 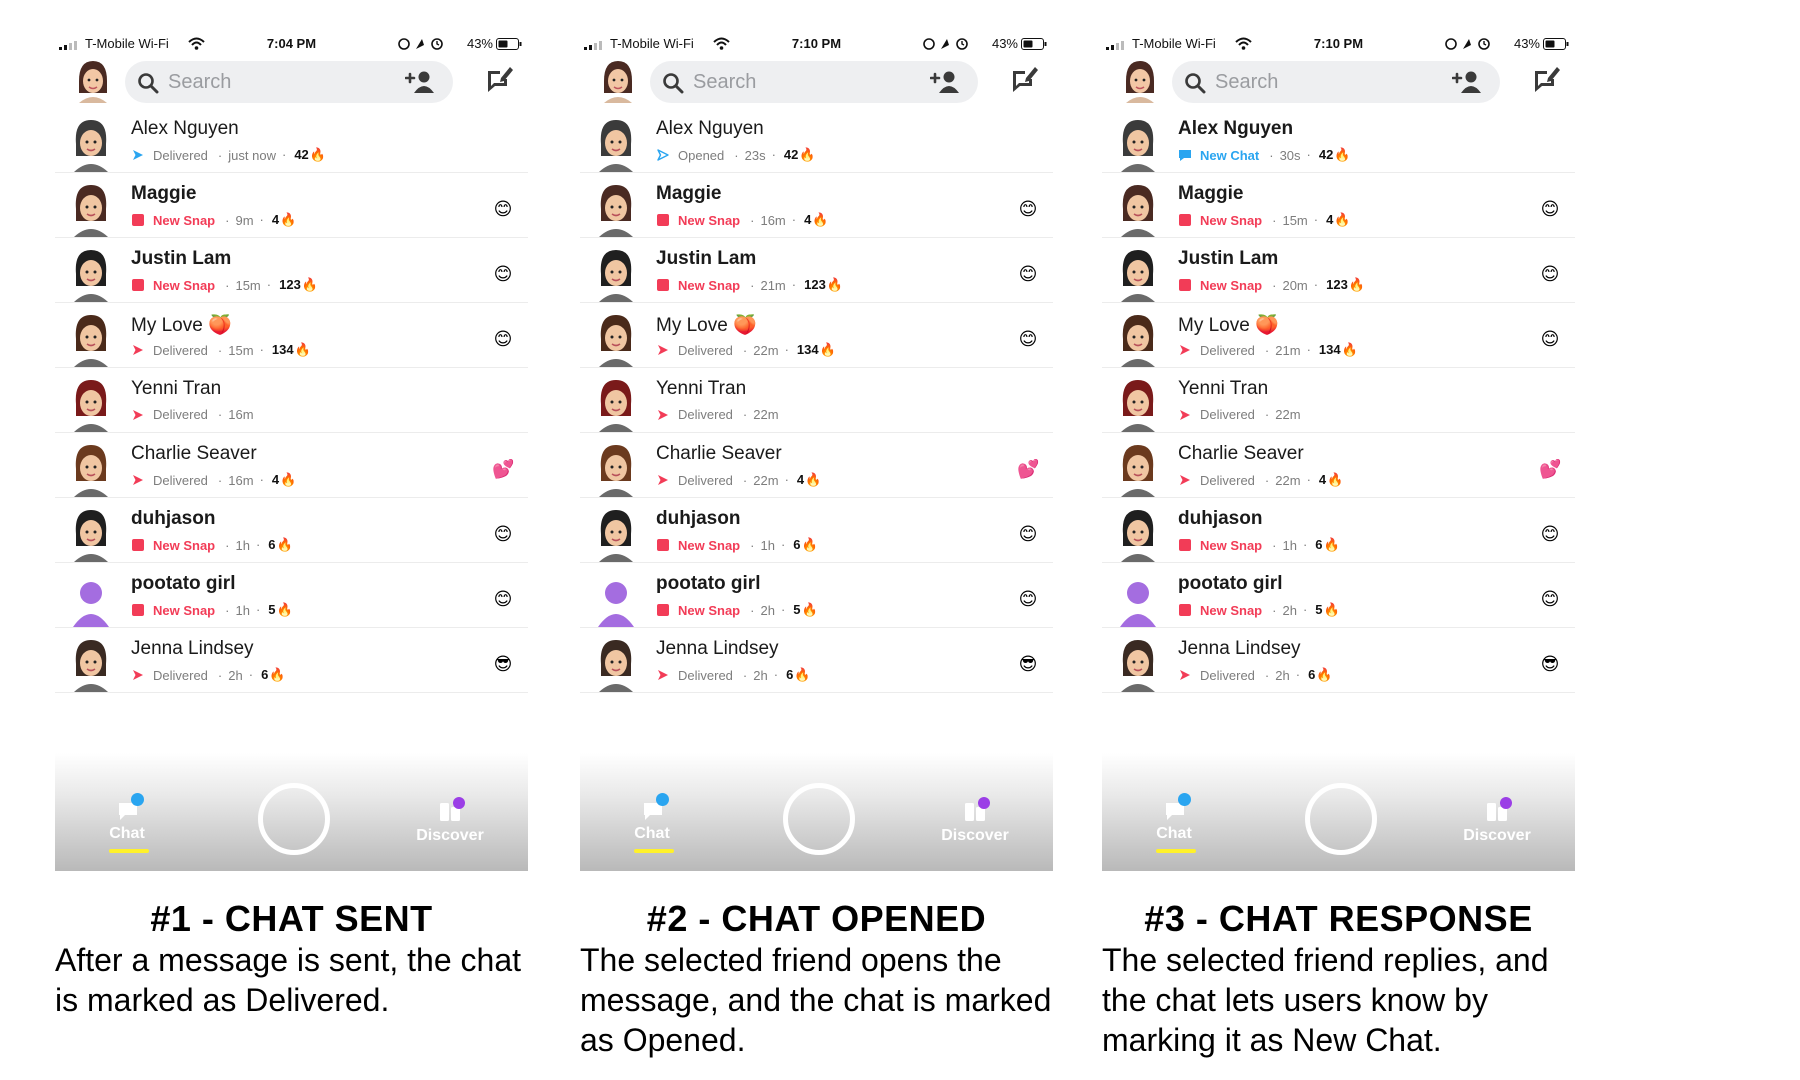 What do you see at coordinates (816, 140) in the screenshot?
I see `friend-row: Alex Nguyen Opened · 23s · 42🔥` at bounding box center [816, 140].